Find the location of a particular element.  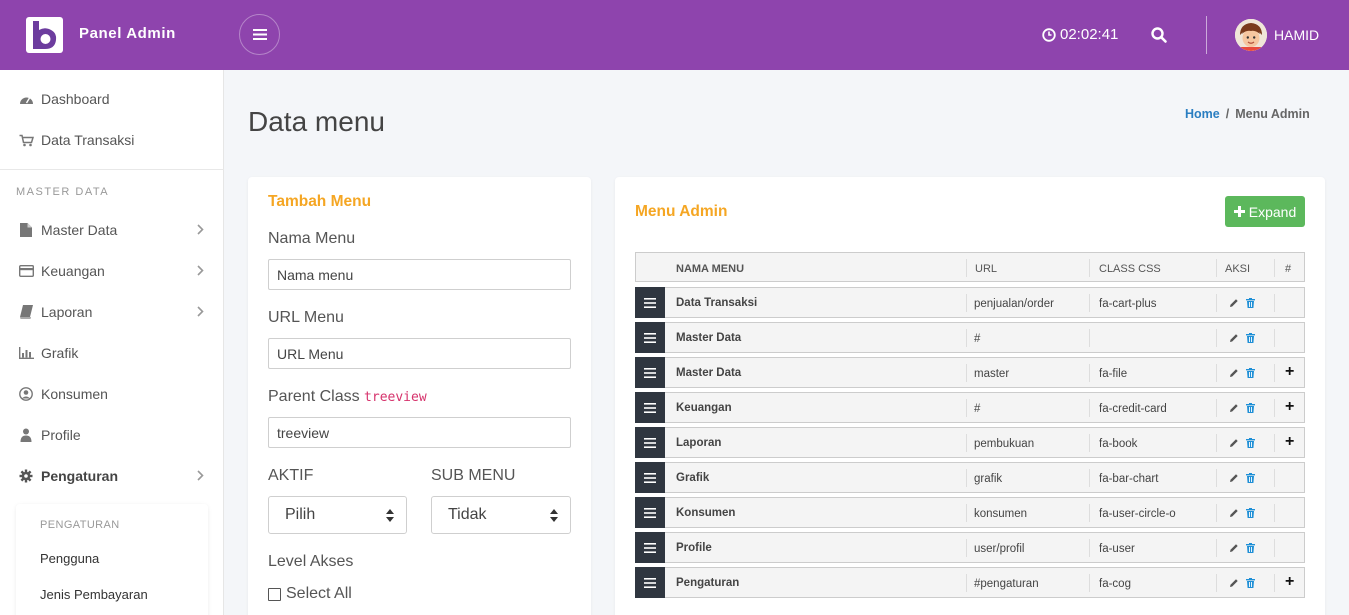

aktif-select: Pilih is located at coordinates (337, 515).